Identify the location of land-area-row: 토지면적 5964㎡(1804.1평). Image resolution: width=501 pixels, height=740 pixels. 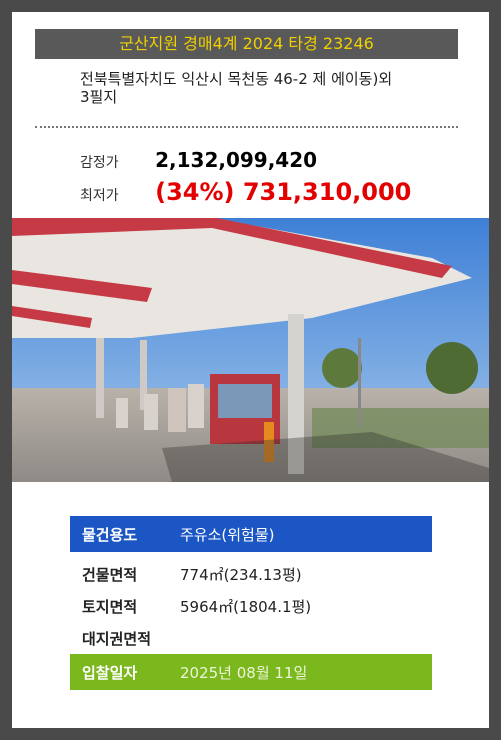
(251, 606).